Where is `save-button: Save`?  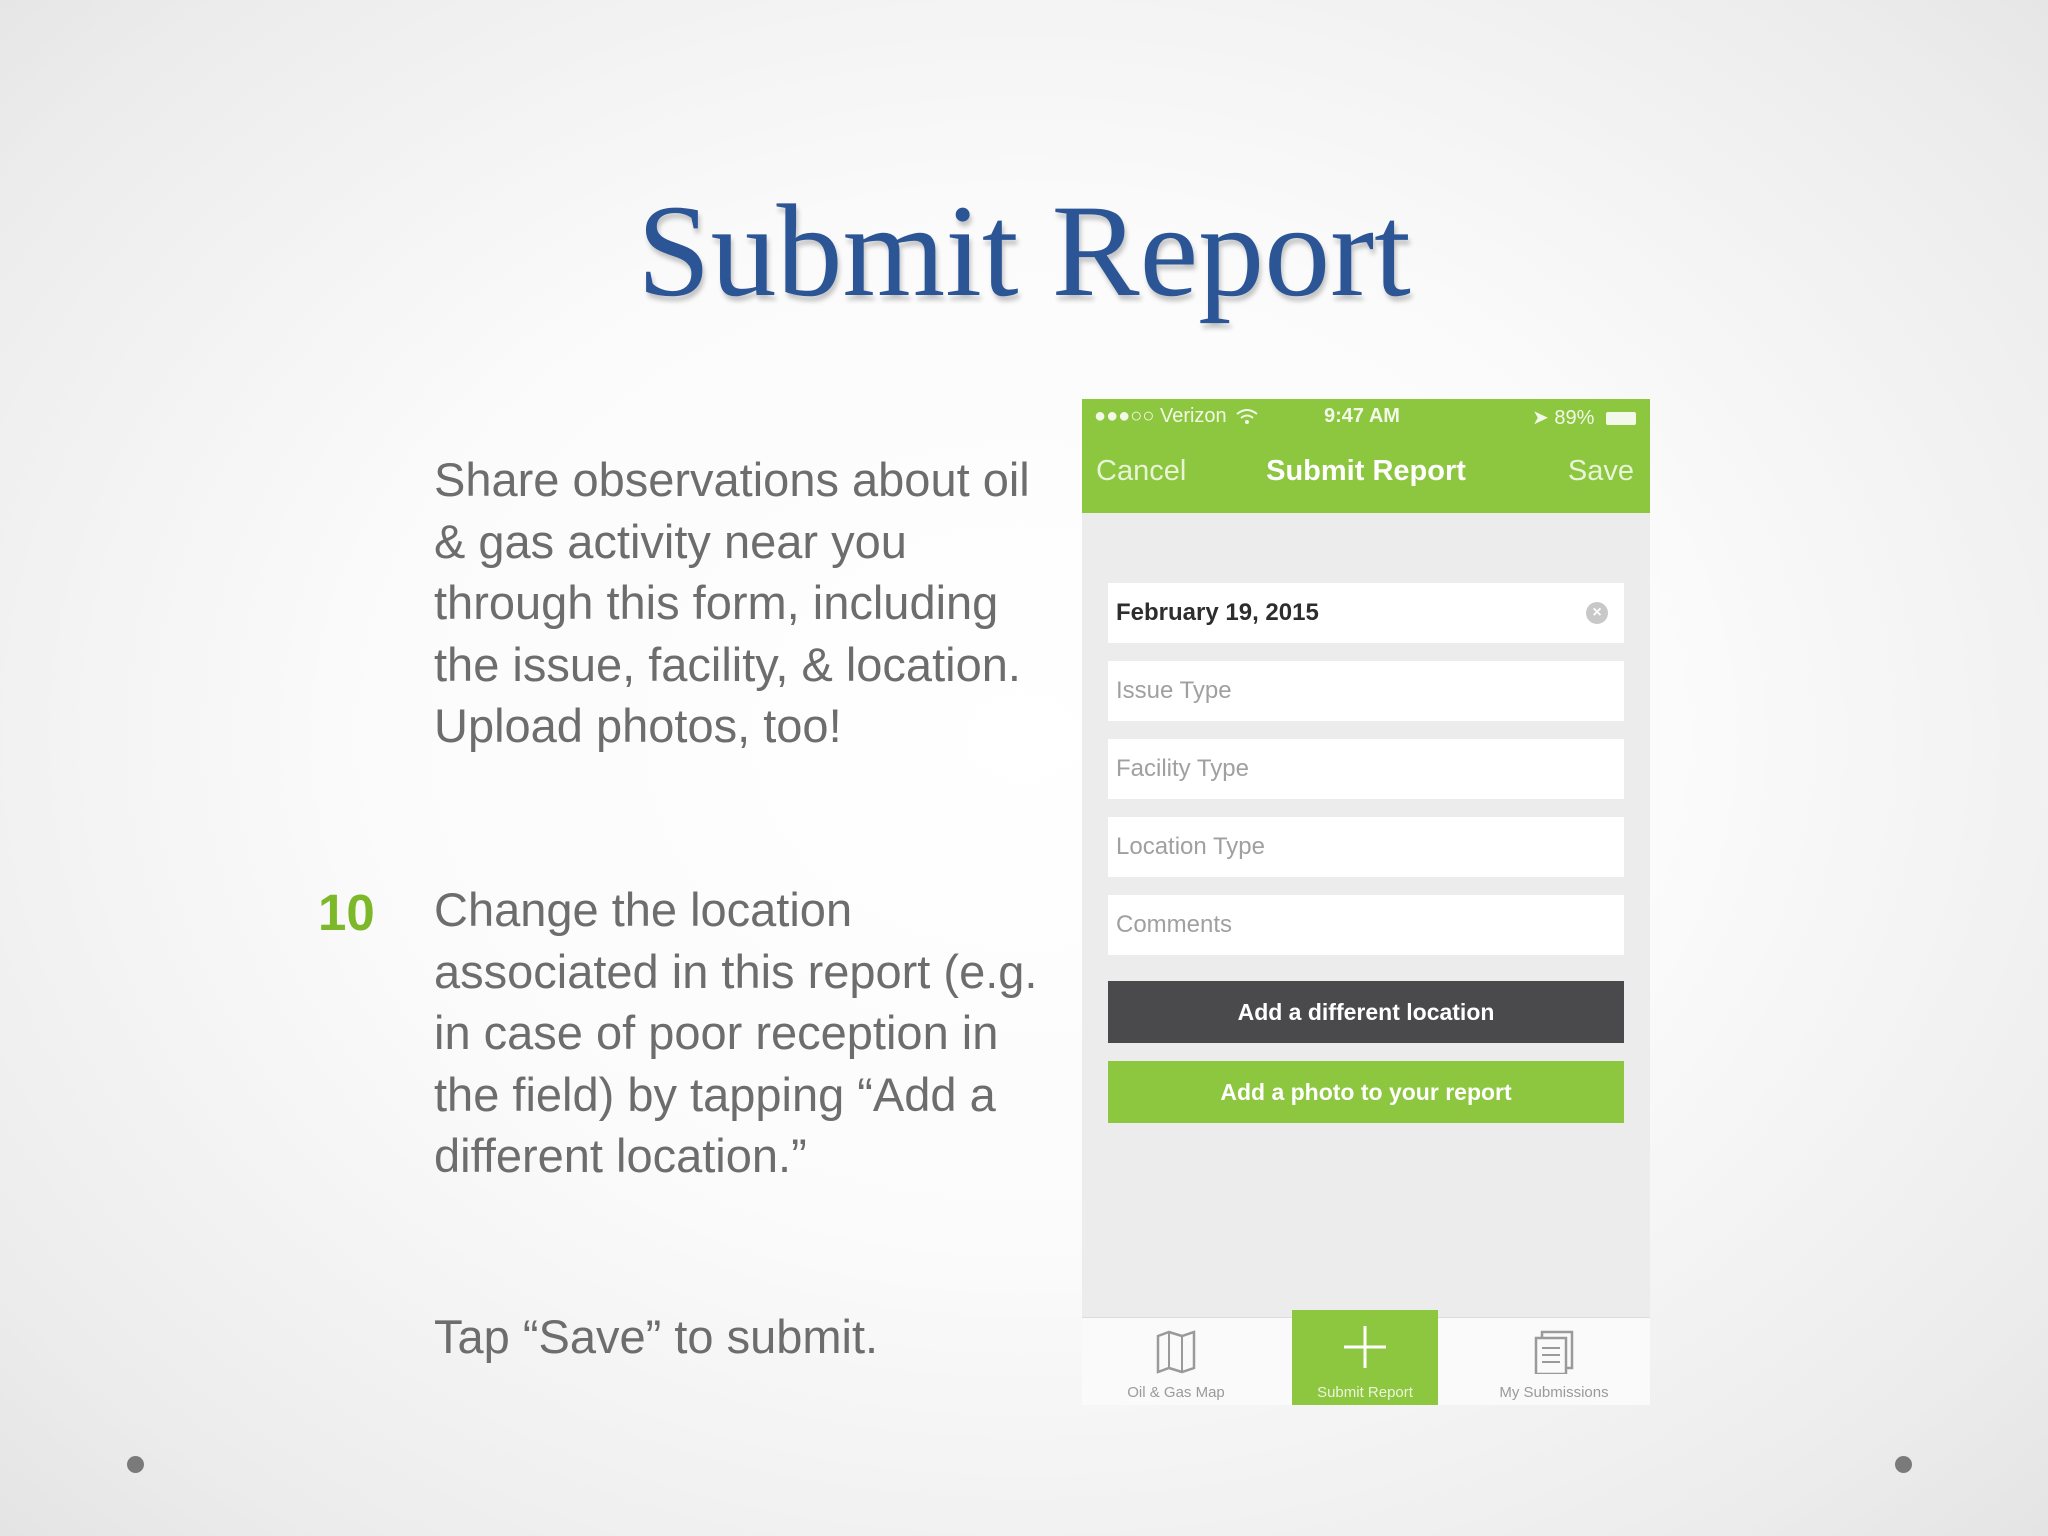 save-button: Save is located at coordinates (1601, 471).